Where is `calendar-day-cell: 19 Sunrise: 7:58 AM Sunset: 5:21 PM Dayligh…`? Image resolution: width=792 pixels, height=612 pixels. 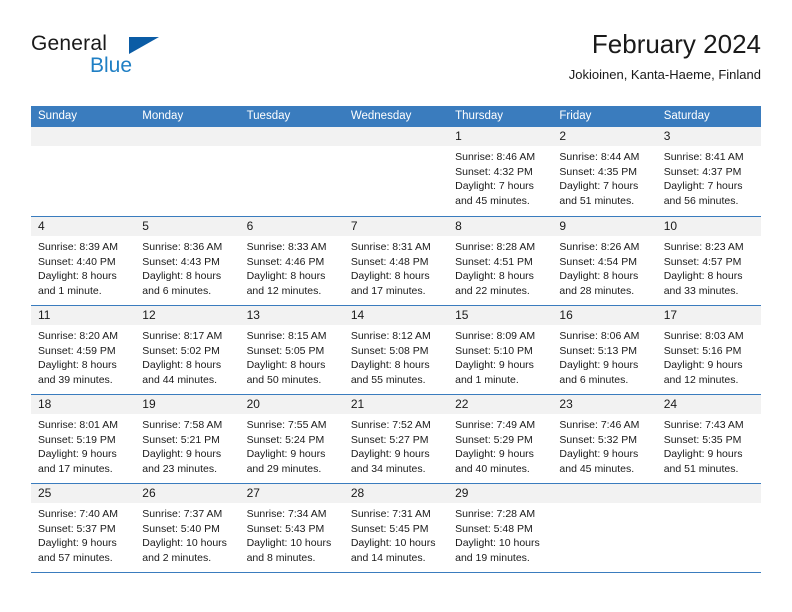 calendar-day-cell: 19 Sunrise: 7:58 AM Sunset: 5:21 PM Dayligh… is located at coordinates (187, 439).